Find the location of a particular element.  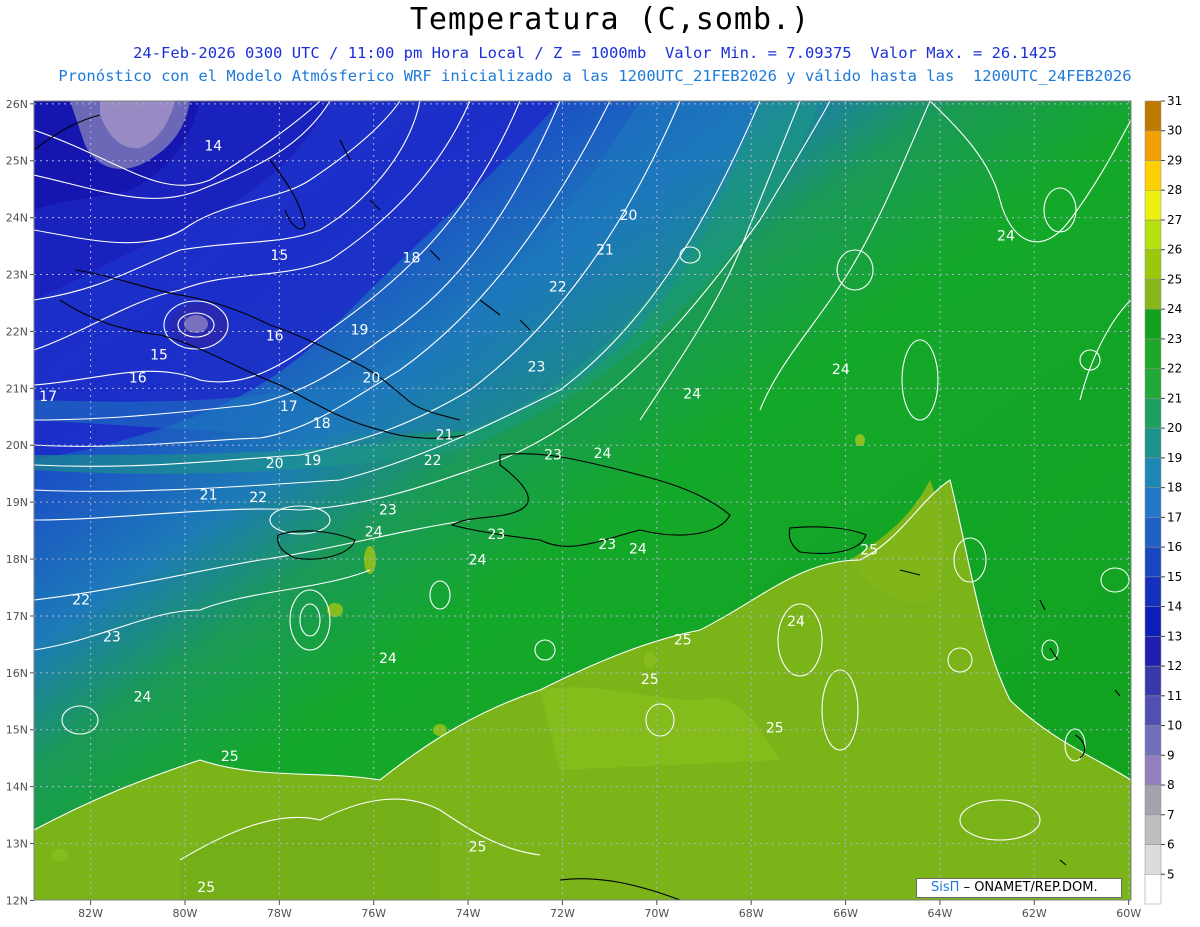

lat-label: 21N is located at coordinates (17, 388).